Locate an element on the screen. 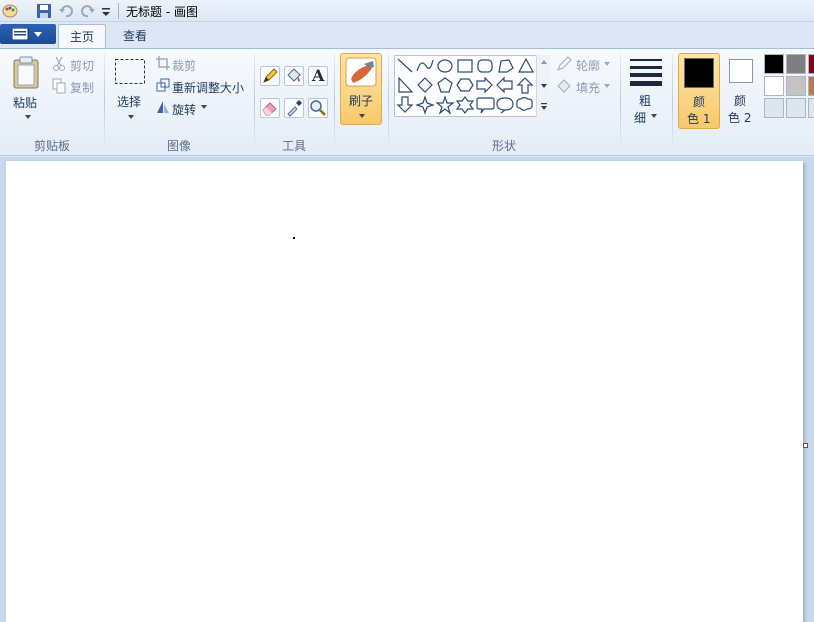 The image size is (814, 622). fill-label: 填充 is located at coordinates (588, 87).